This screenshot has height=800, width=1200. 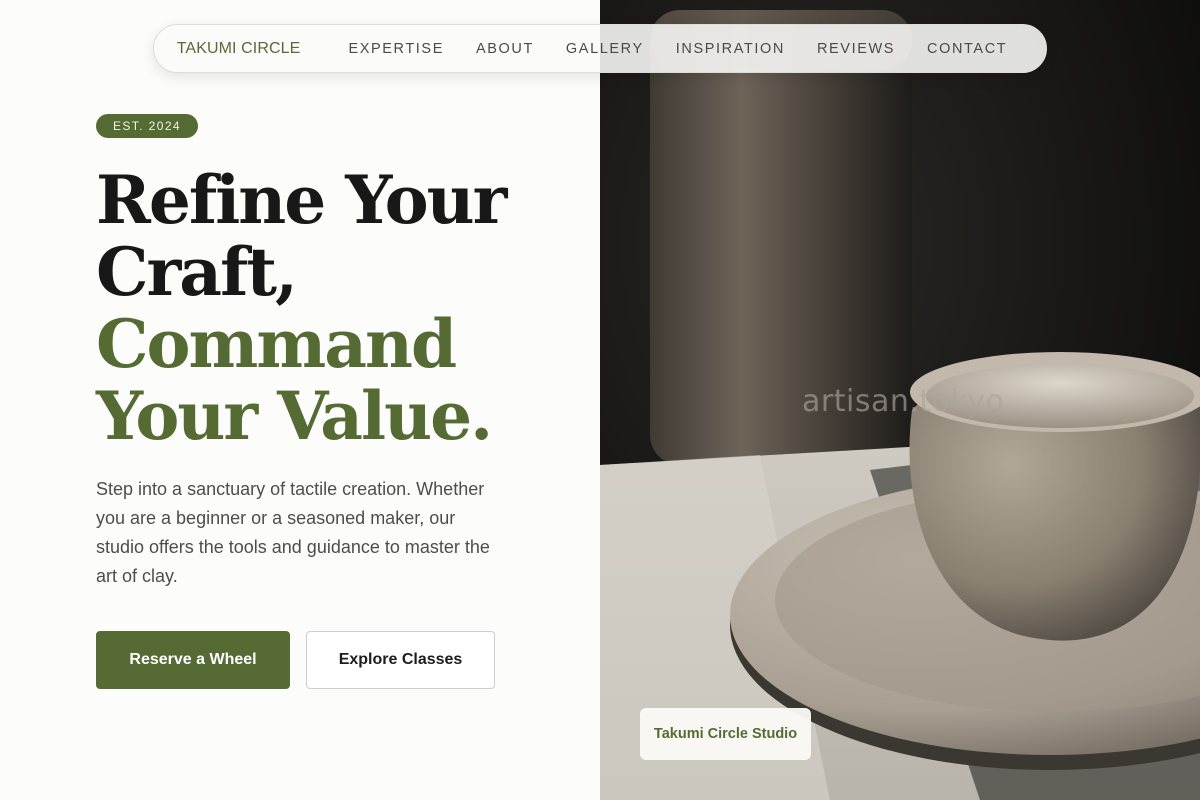 I want to click on studio-label: Takumi Circle Studio, so click(x=725, y=734).